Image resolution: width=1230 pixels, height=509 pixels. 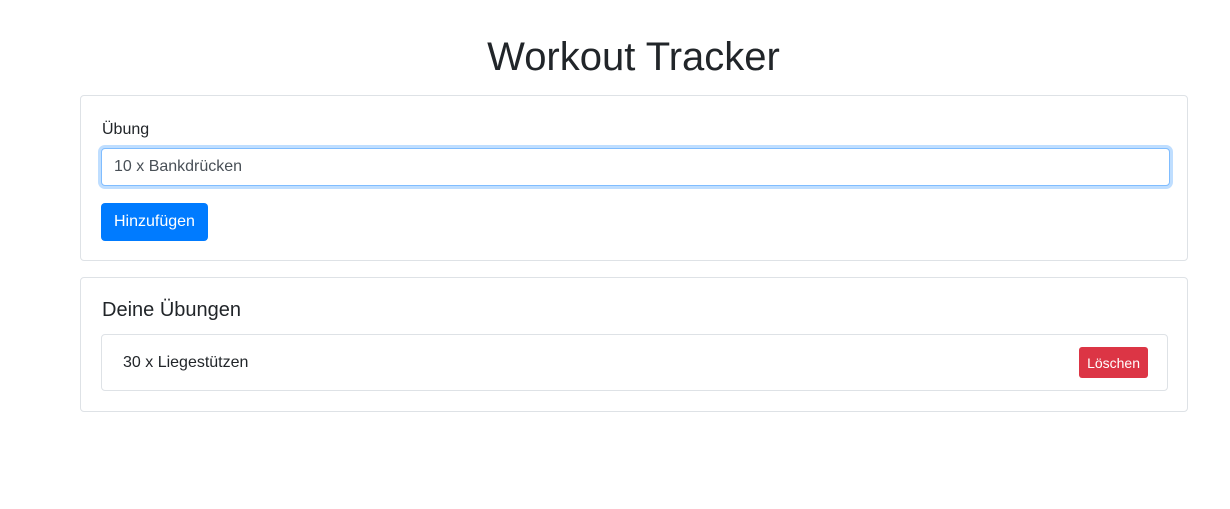 What do you see at coordinates (633, 57) in the screenshot?
I see `page-title: Workout Tracker` at bounding box center [633, 57].